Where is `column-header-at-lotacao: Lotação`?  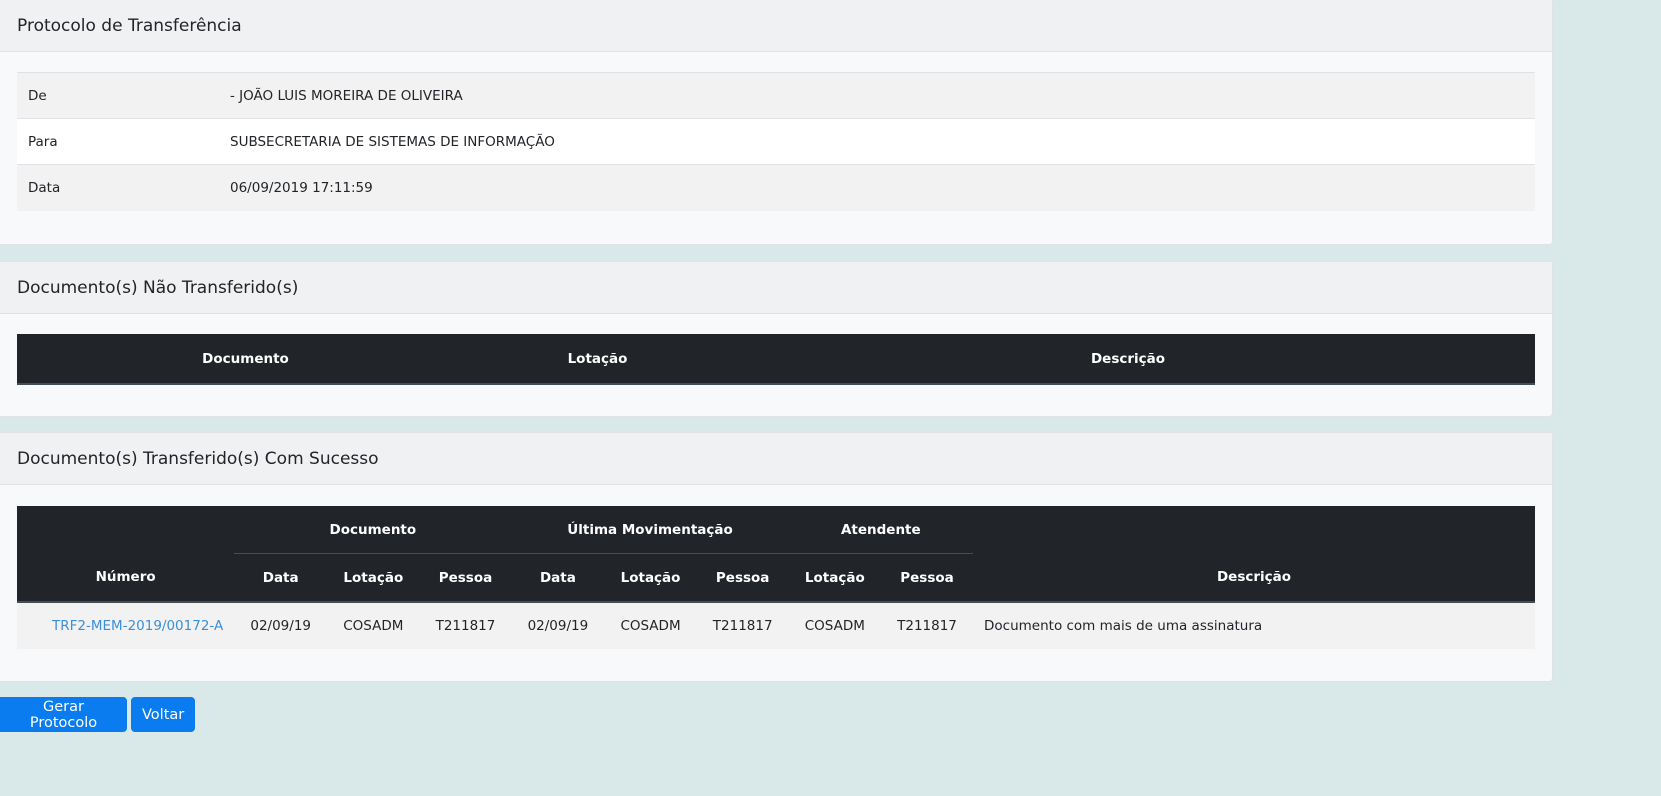 column-header-at-lotacao: Lotação is located at coordinates (834, 578).